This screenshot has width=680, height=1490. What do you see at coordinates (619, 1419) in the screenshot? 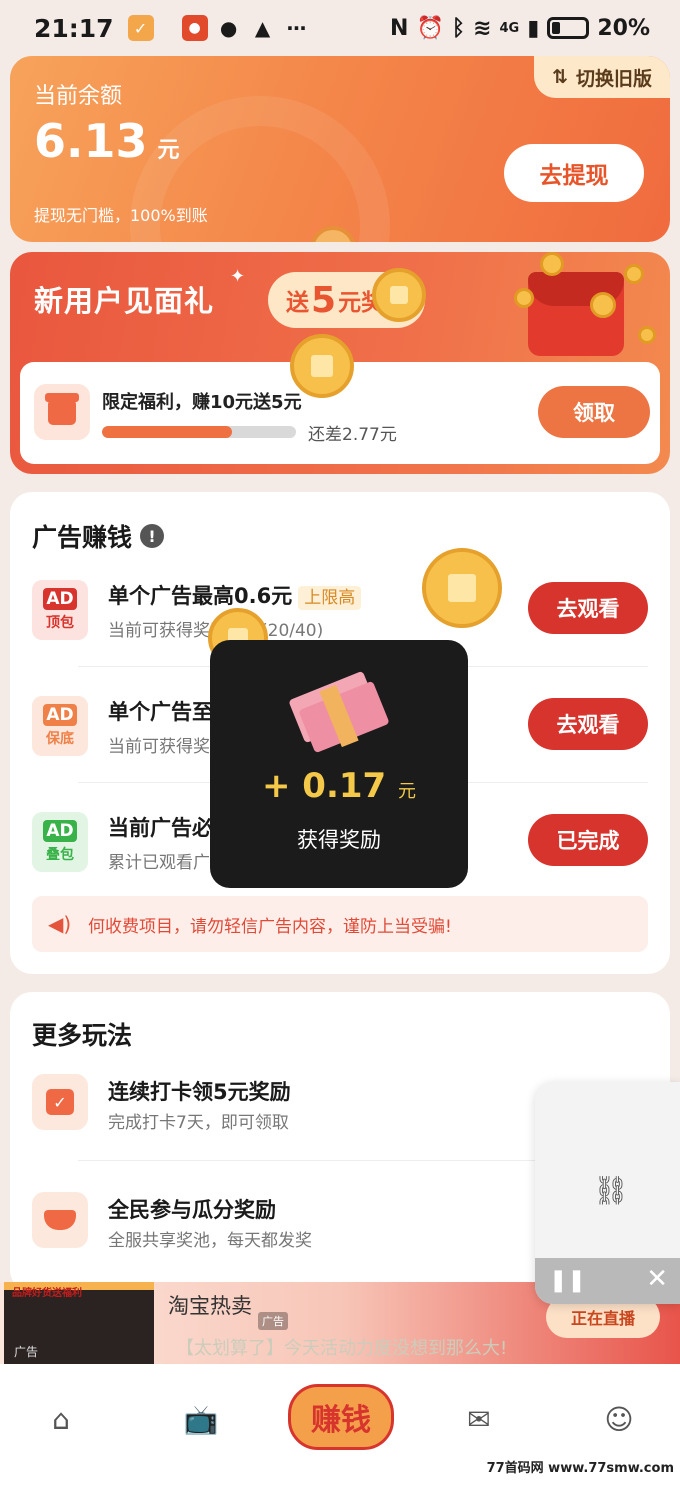
I see `tab-profile-icon: ☺` at bounding box center [619, 1419].